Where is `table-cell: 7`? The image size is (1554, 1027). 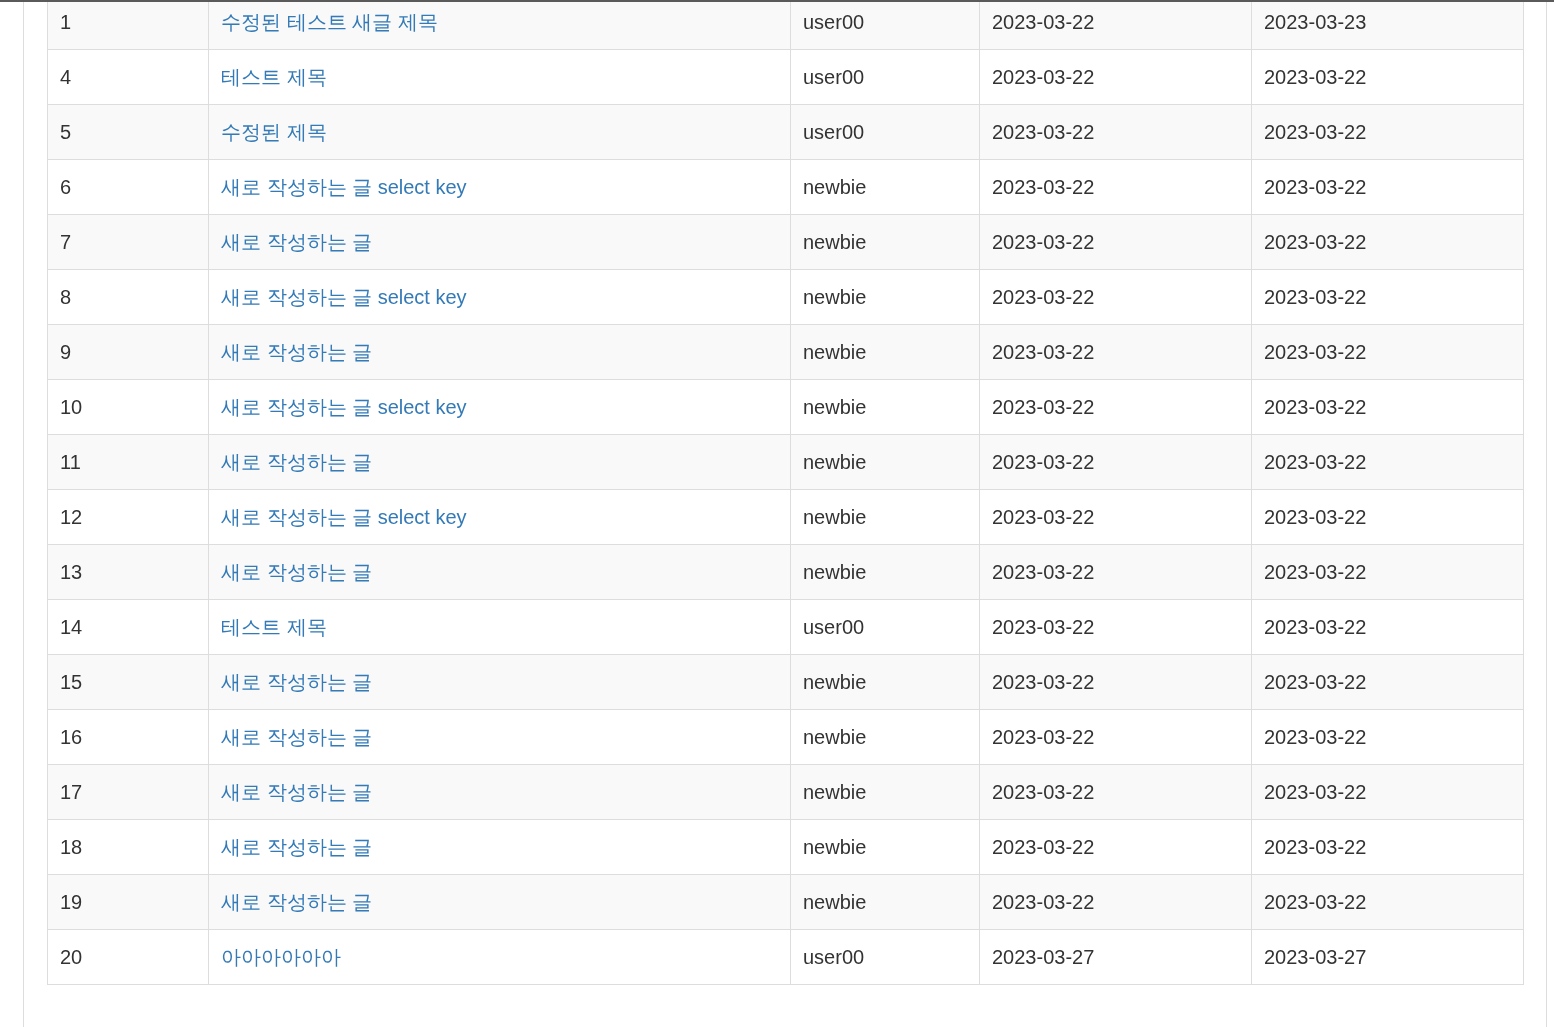 table-cell: 7 is located at coordinates (128, 242).